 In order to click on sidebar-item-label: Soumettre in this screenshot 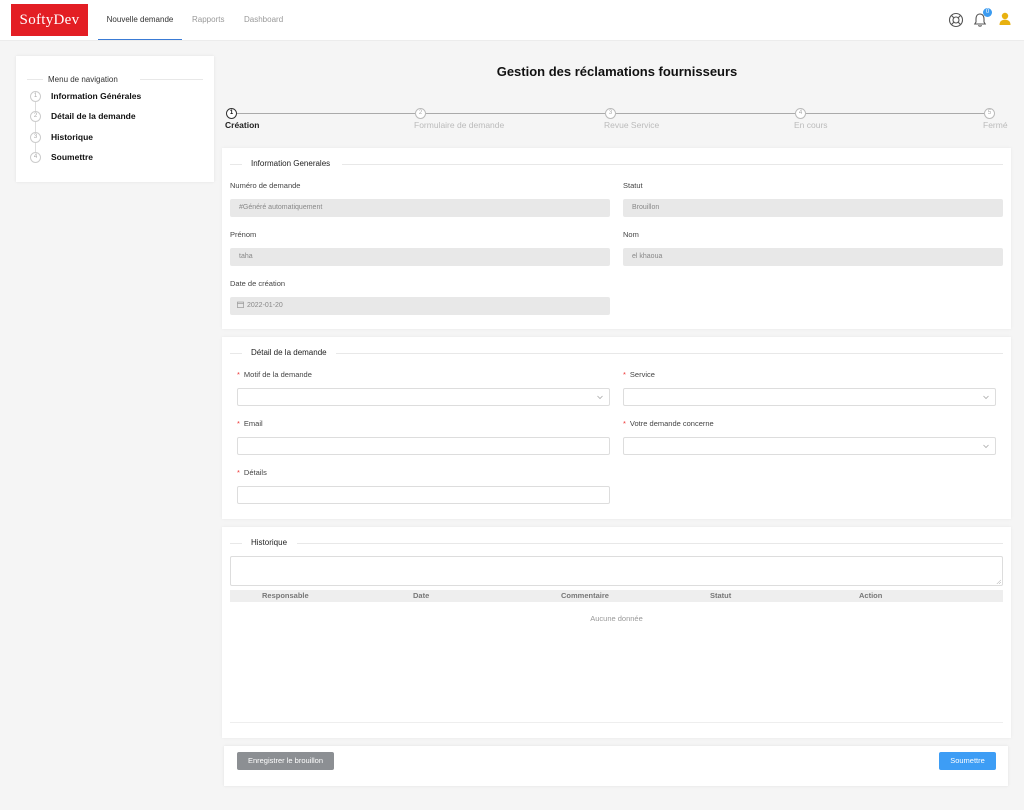, I will do `click(72, 157)`.